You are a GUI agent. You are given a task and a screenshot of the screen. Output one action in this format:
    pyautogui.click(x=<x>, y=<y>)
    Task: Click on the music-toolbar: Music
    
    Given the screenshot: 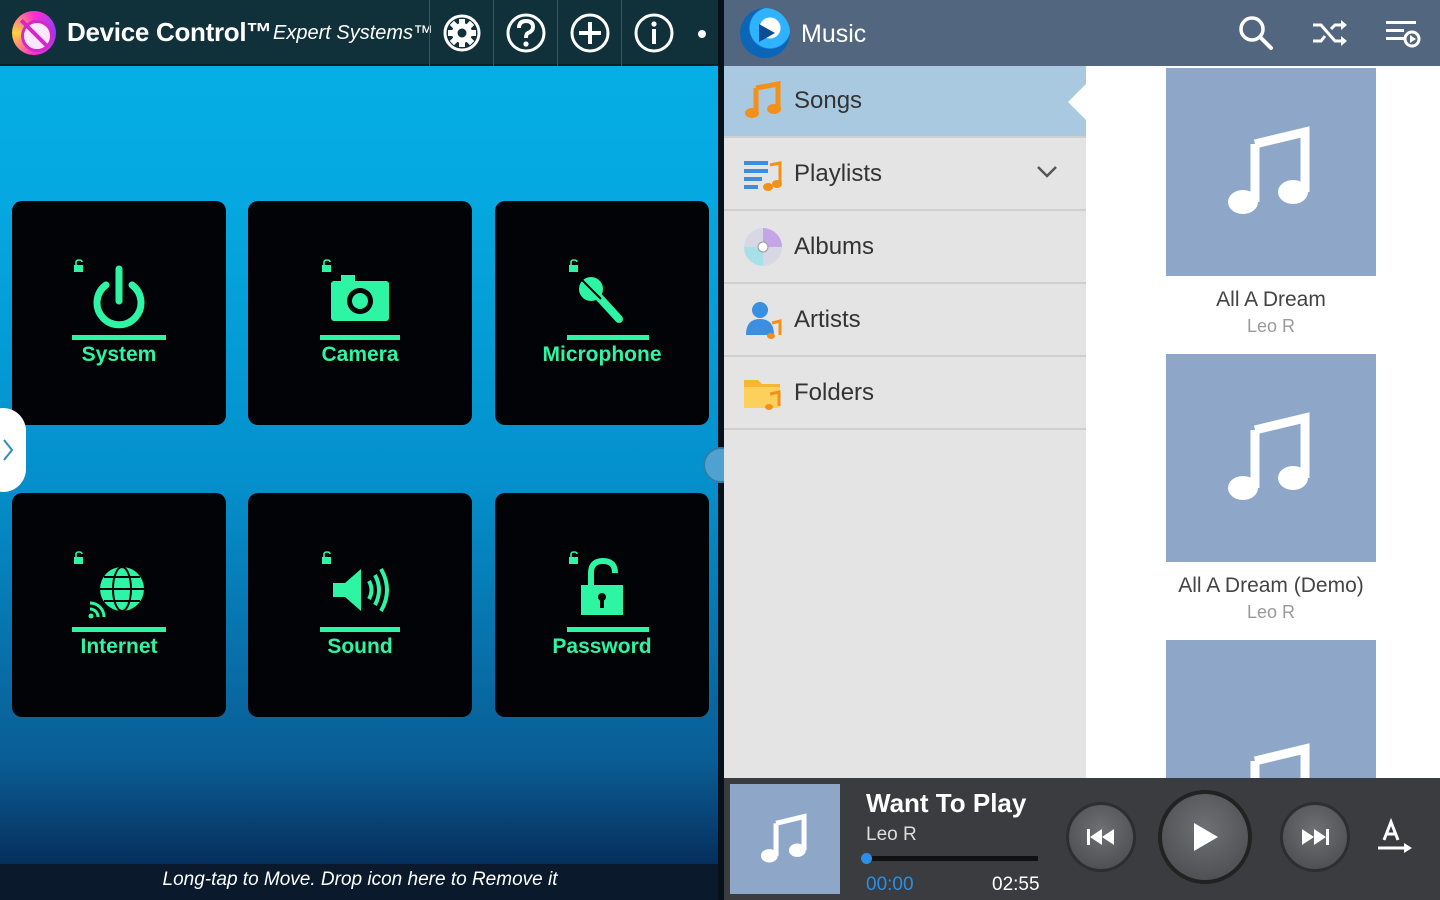 What is the action you would take?
    pyautogui.click(x=1082, y=33)
    